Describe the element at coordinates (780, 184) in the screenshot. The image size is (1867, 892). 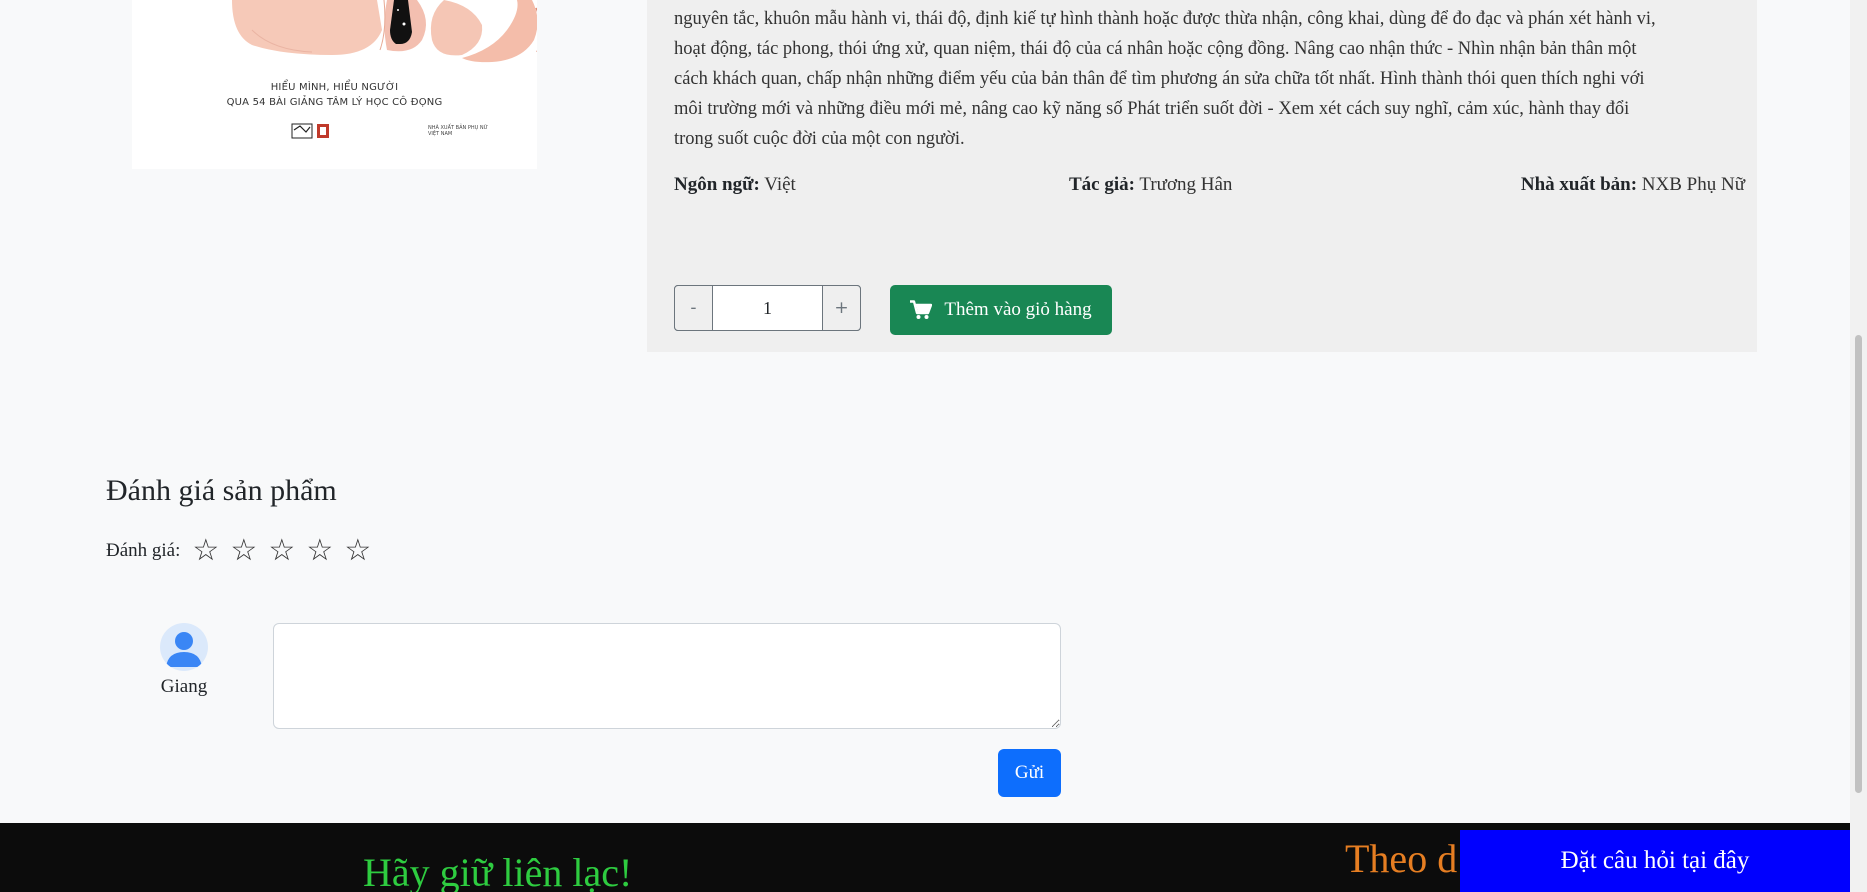
I see `language-value: Việt` at that location.